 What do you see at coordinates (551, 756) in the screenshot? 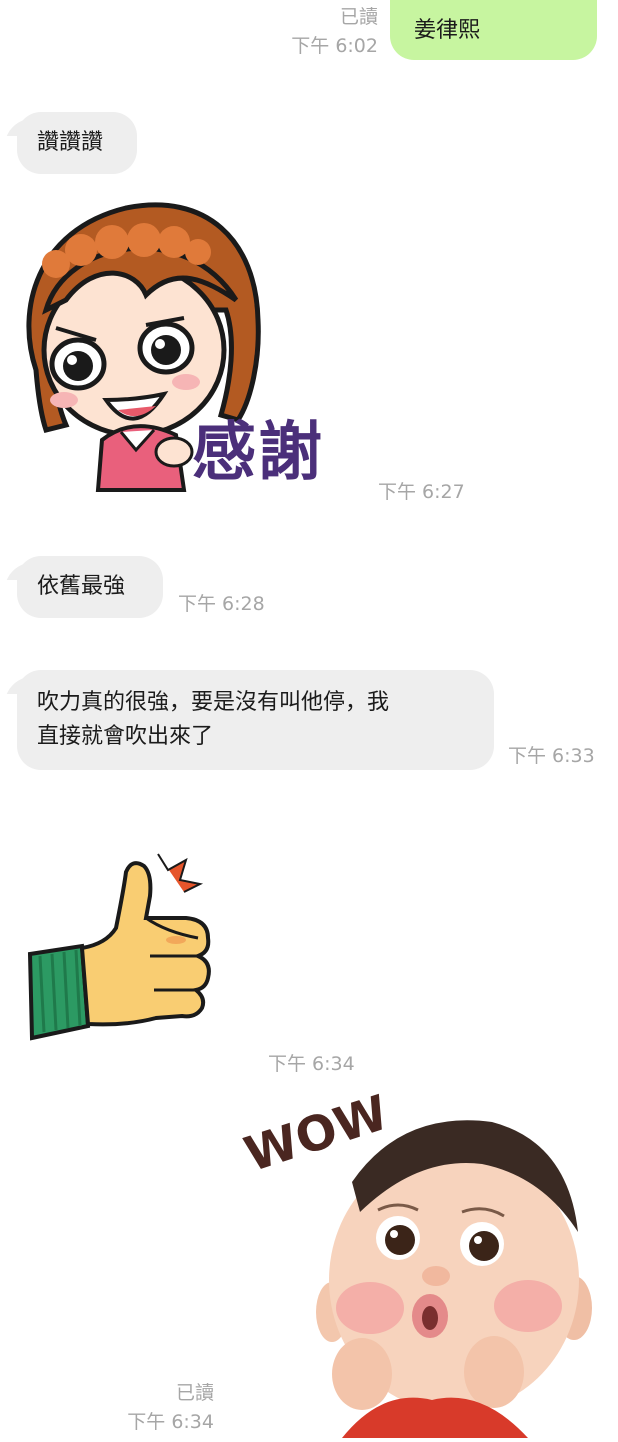
I see `message-time: 下午 6:33` at bounding box center [551, 756].